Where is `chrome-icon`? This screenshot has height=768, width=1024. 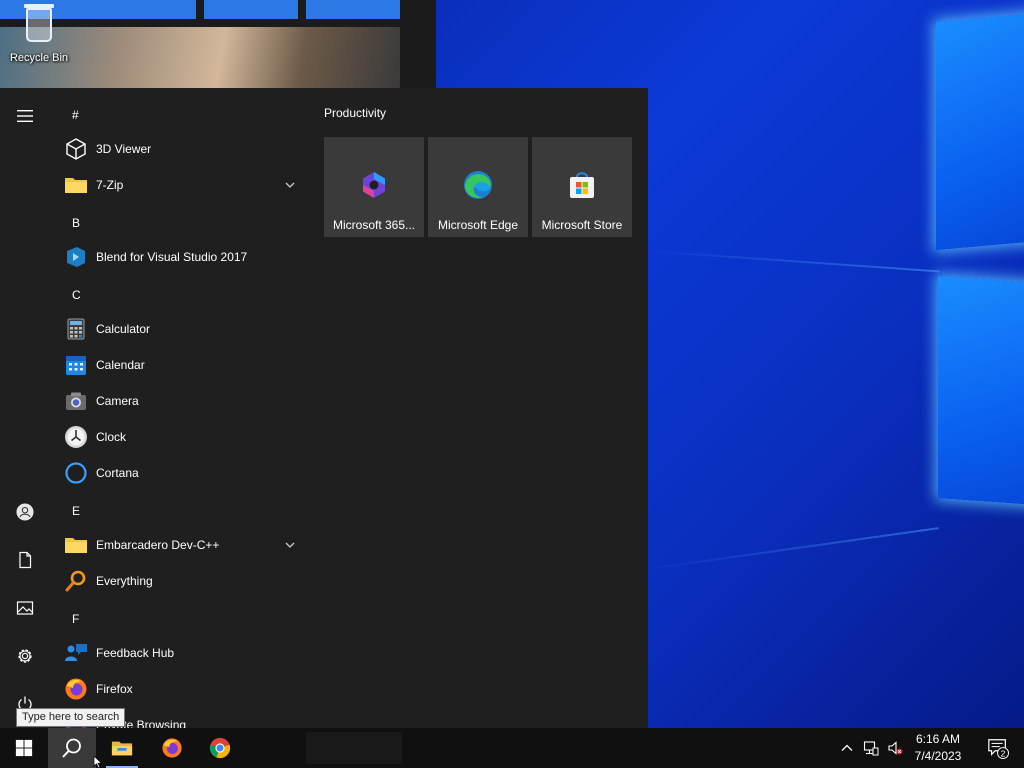 chrome-icon is located at coordinates (220, 748).